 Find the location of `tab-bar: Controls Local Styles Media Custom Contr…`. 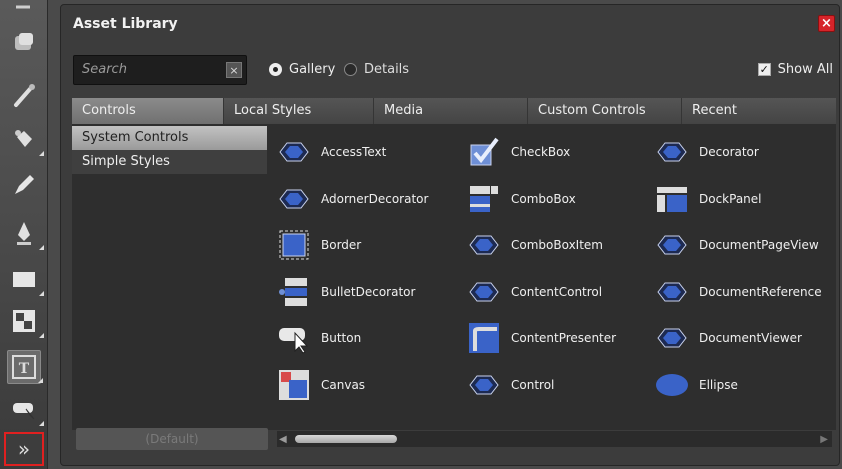

tab-bar: Controls Local Styles Media Custom Contr… is located at coordinates (454, 111).